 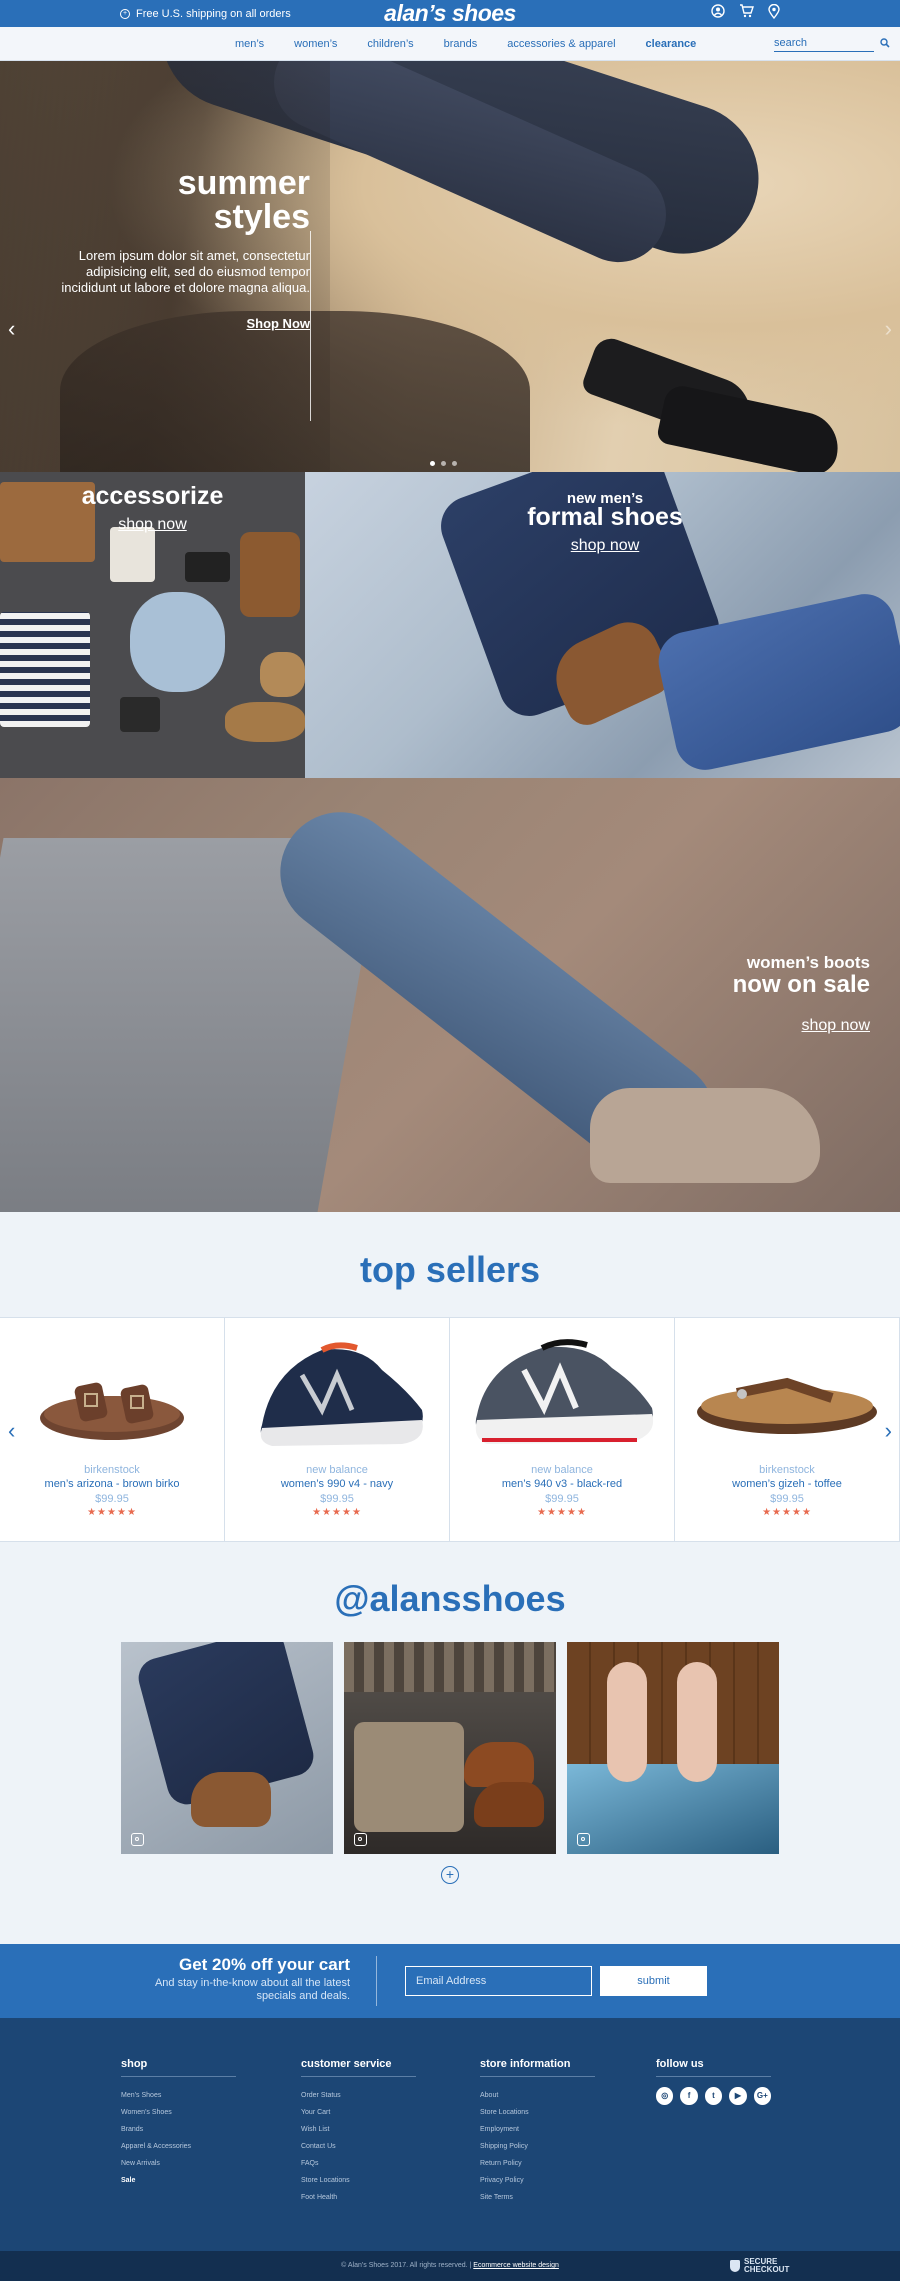 I want to click on product-name: women’s 990 v4 - navy, so click(x=337, y=1484).